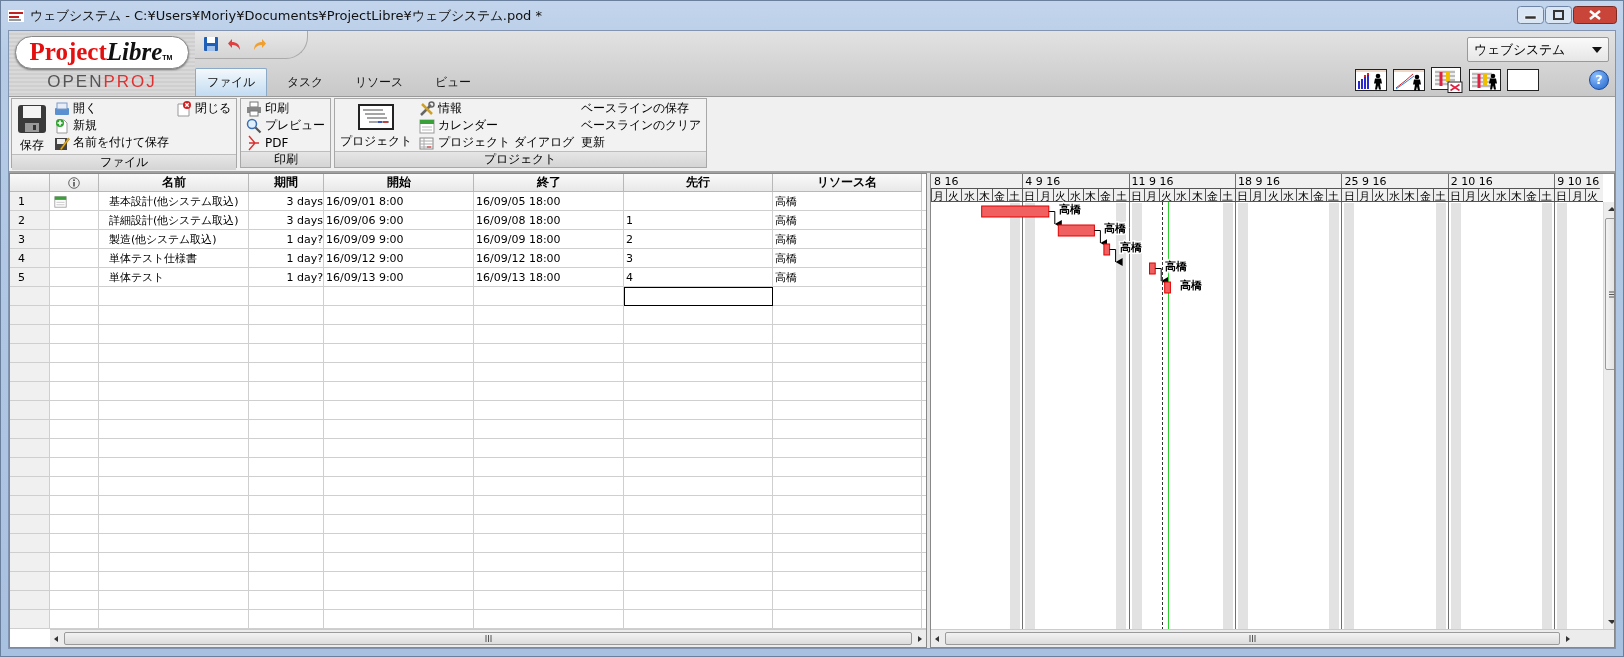 This screenshot has width=1624, height=657. What do you see at coordinates (1365, 181) in the screenshot?
I see `week-label: 25 9 16` at bounding box center [1365, 181].